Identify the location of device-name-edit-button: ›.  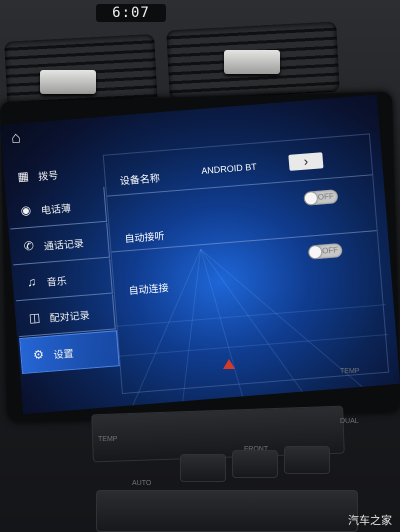
(306, 161).